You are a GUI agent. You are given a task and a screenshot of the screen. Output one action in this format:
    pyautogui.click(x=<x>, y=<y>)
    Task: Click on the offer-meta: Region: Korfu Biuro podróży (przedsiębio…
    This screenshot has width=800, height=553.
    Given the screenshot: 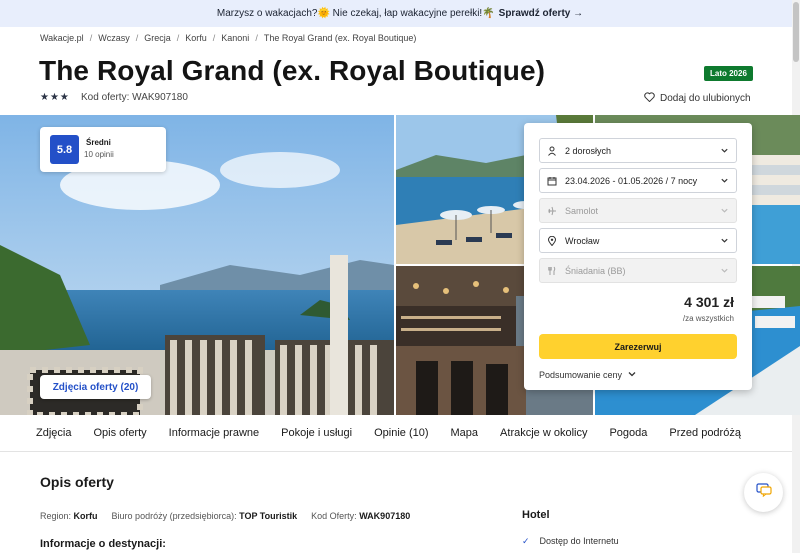 What is the action you would take?
    pyautogui.click(x=225, y=516)
    